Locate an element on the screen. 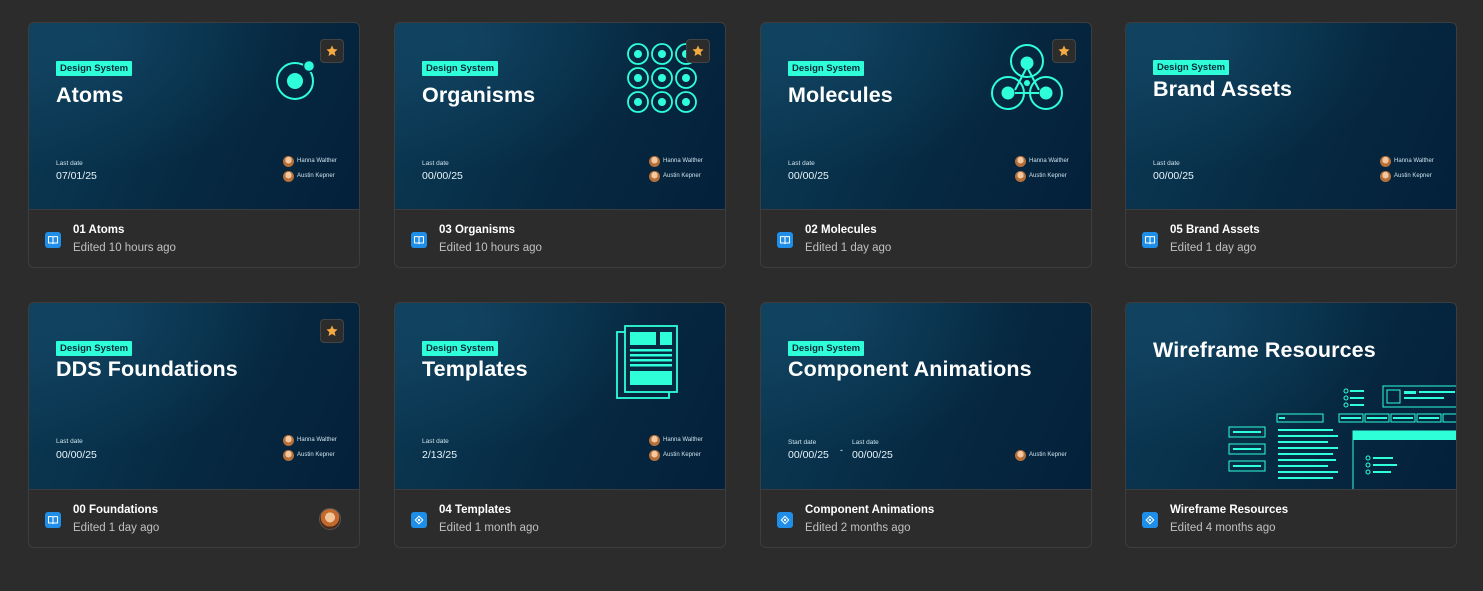  file-name: 03 Organisms is located at coordinates (477, 230).